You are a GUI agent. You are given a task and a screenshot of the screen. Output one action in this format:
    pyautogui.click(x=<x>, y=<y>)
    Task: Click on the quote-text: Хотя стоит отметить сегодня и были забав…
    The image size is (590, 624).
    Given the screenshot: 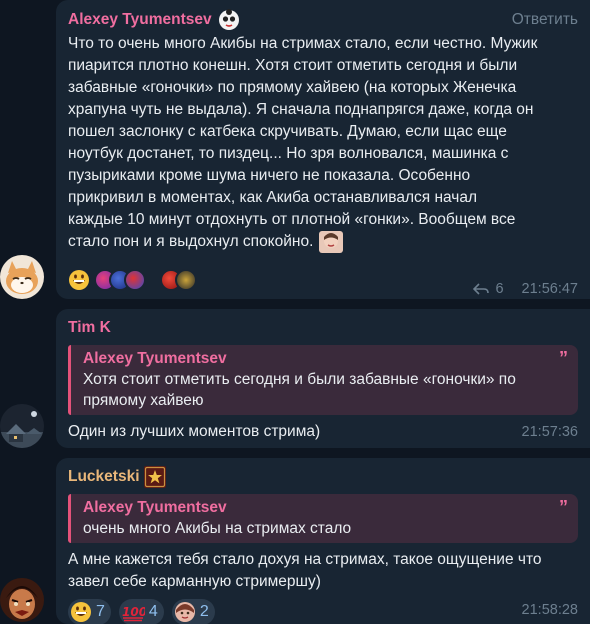 What is the action you would take?
    pyautogui.click(x=325, y=390)
    